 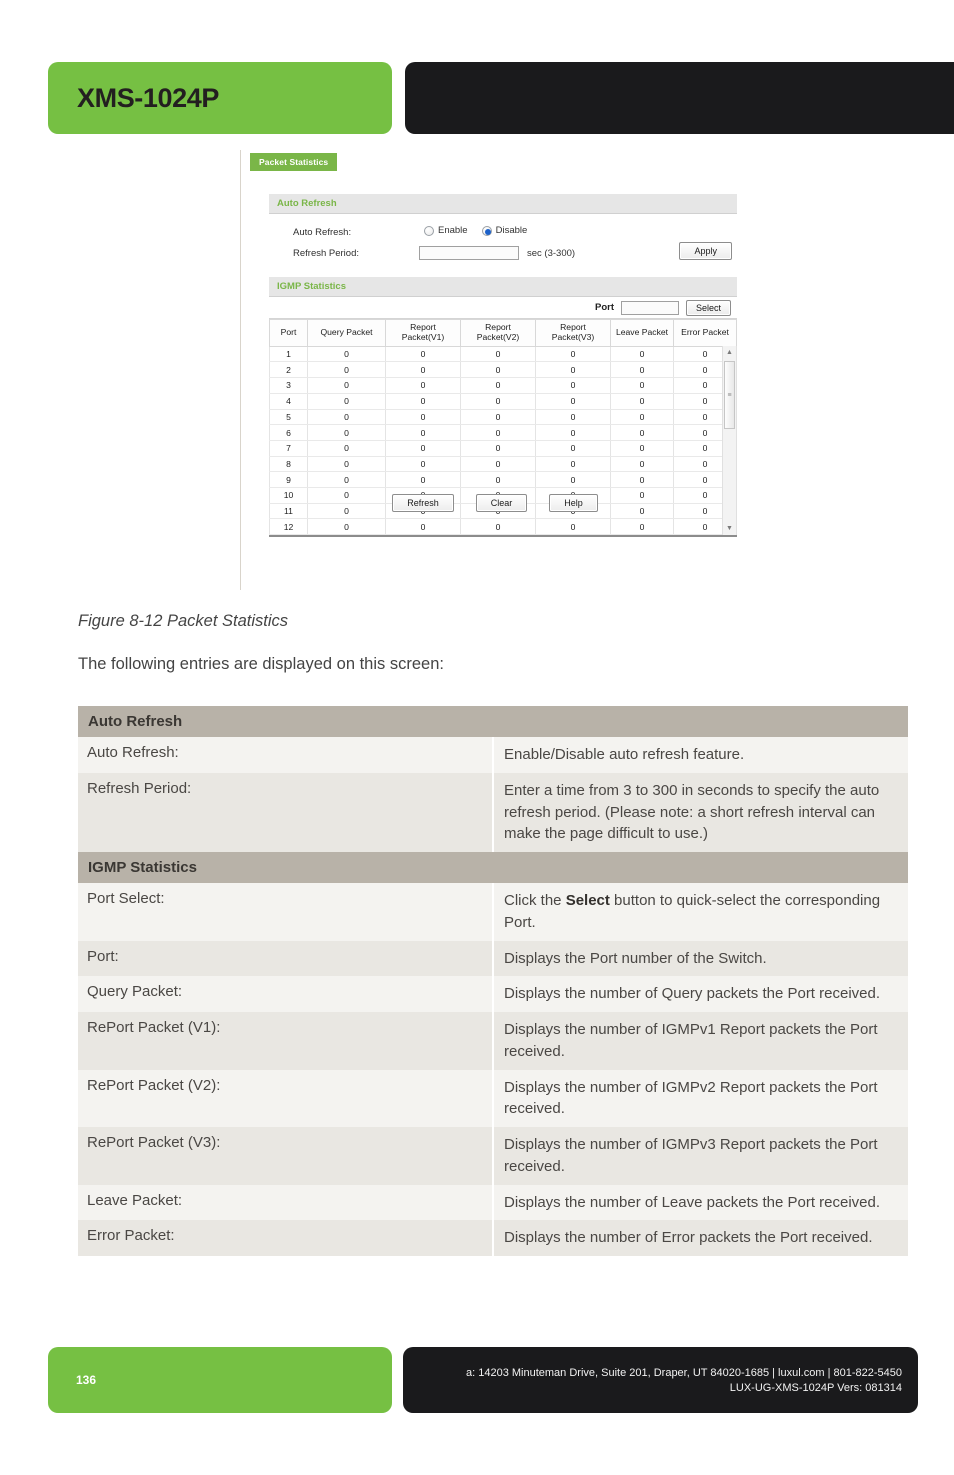 I want to click on port-select-input, so click(x=649, y=307).